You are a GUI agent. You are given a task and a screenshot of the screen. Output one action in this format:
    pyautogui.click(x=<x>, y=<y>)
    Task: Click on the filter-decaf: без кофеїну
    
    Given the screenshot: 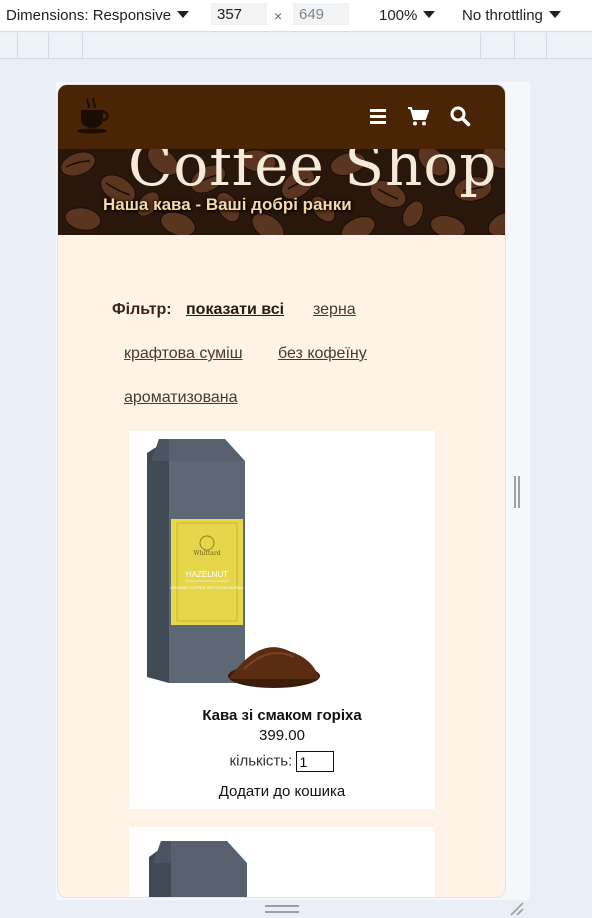 What is the action you would take?
    pyautogui.click(x=322, y=354)
    